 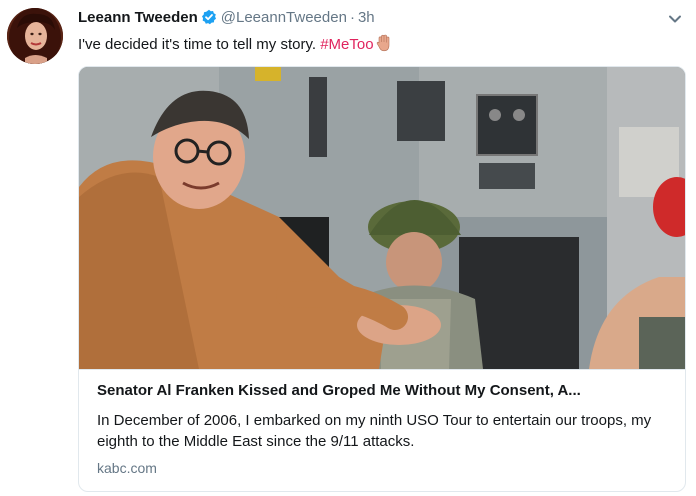 I want to click on tweet-header: Leeann Tweeden @LeeannTweeden · 3h, so click(x=372, y=19).